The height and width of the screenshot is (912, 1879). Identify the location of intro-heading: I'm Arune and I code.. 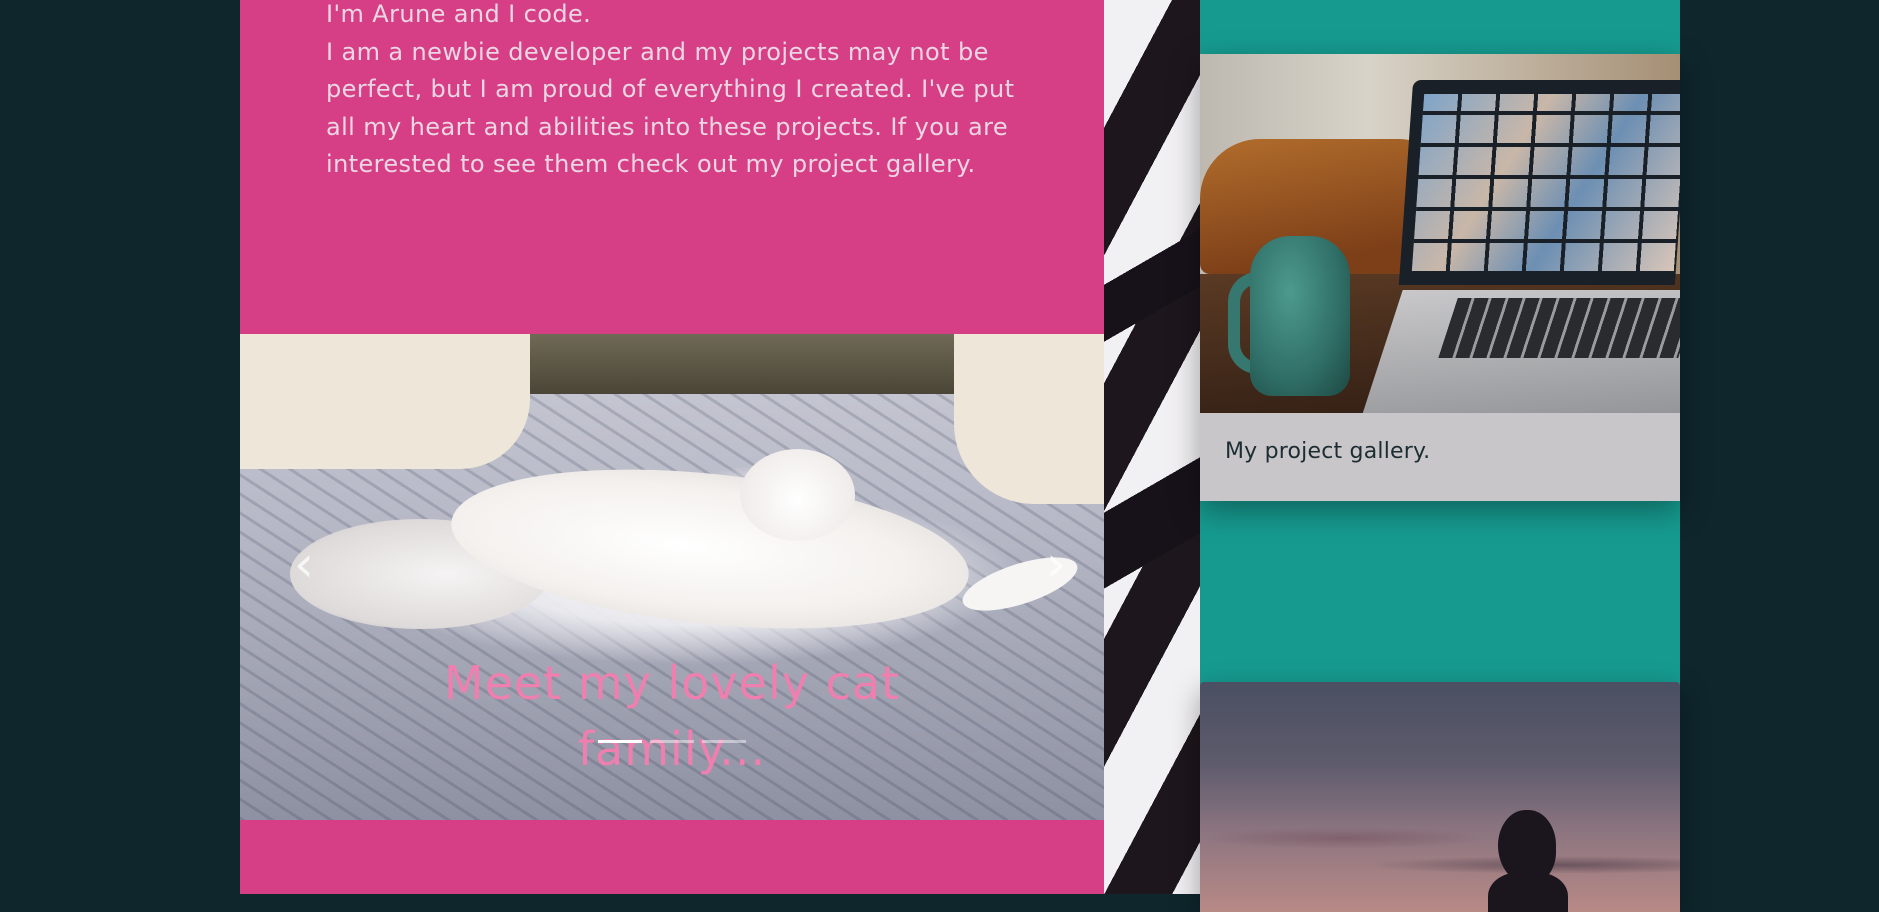
(459, 14).